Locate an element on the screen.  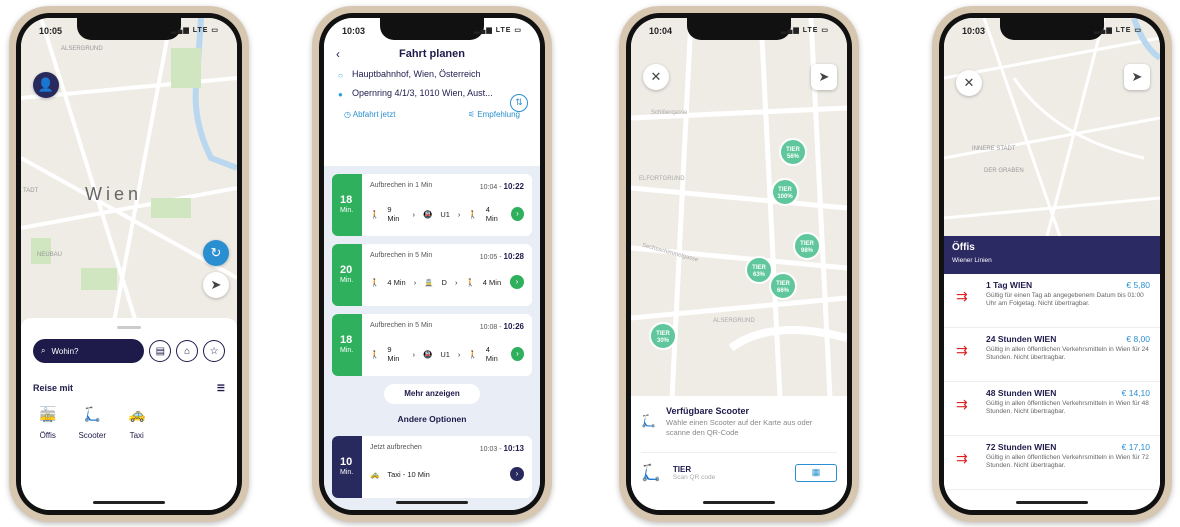
provider-row: 🛴 TIER Scan QR code ▦ is located at coordinates (739, 467).